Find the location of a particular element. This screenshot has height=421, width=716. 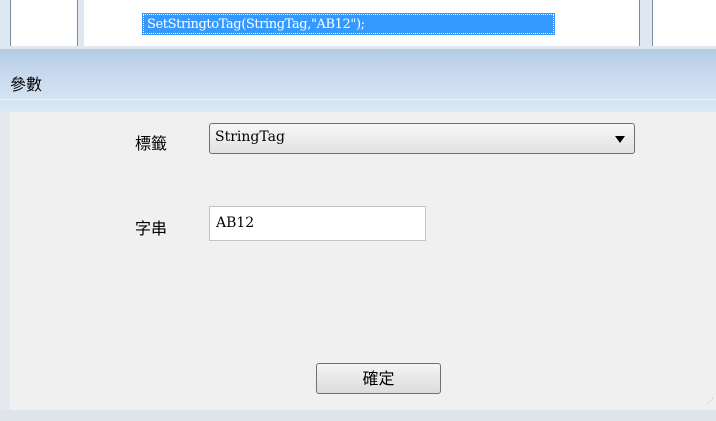

script-editor-gutter is located at coordinates (44, 23).